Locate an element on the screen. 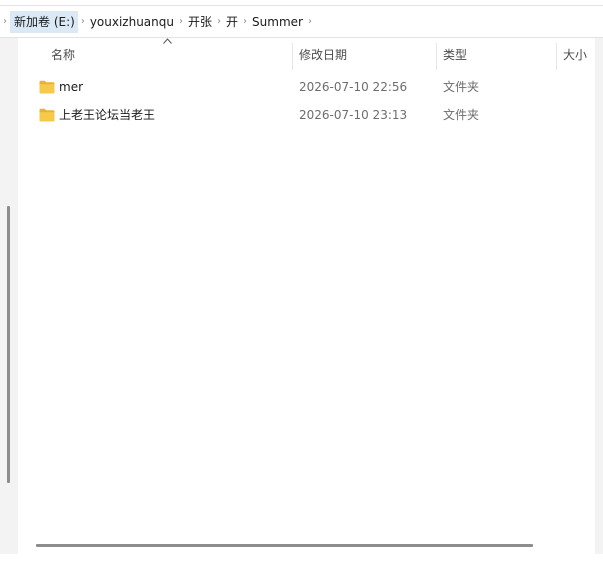 The image size is (603, 561). right-edge is located at coordinates (599, 296).